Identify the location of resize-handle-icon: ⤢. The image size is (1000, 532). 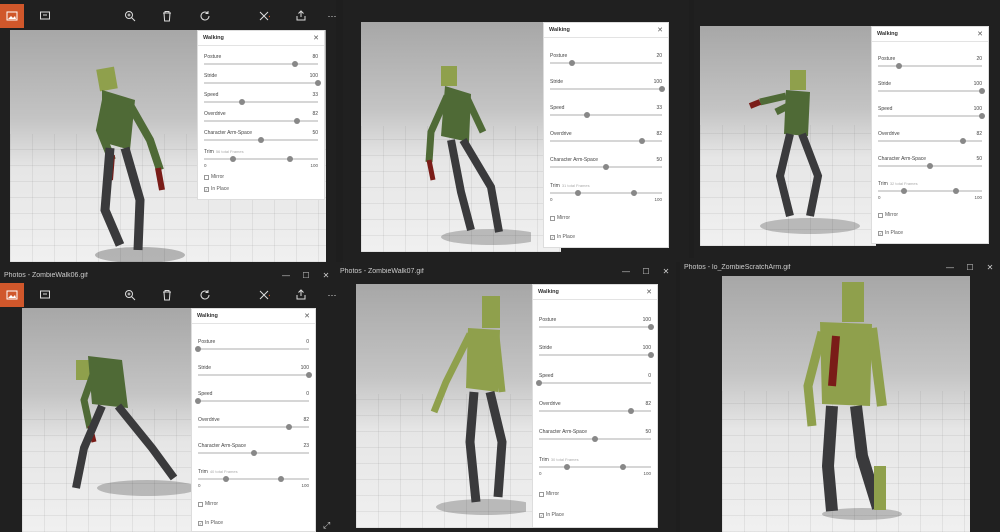
(326, 525).